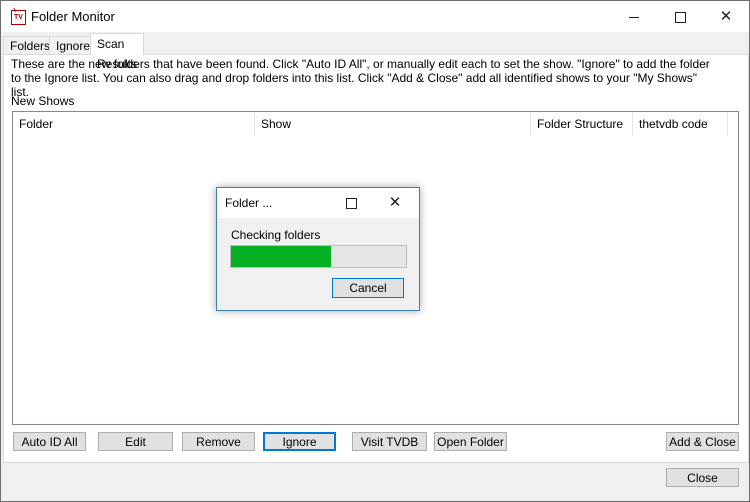 The height and width of the screenshot is (502, 750). I want to click on progress-dialog: Folder ... ✕ Checking folders Cancel, so click(318, 249).